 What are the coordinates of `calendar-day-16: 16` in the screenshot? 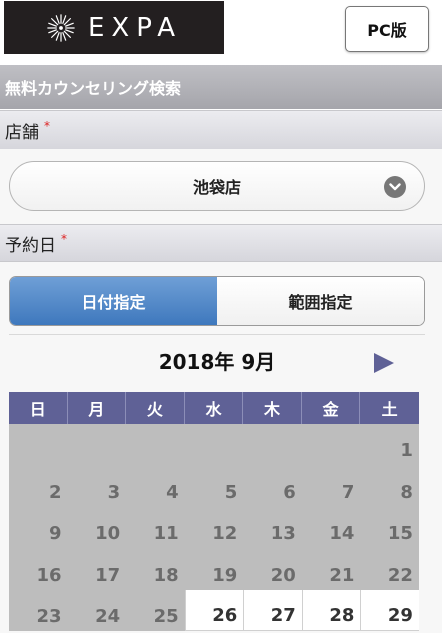 It's located at (38, 569).